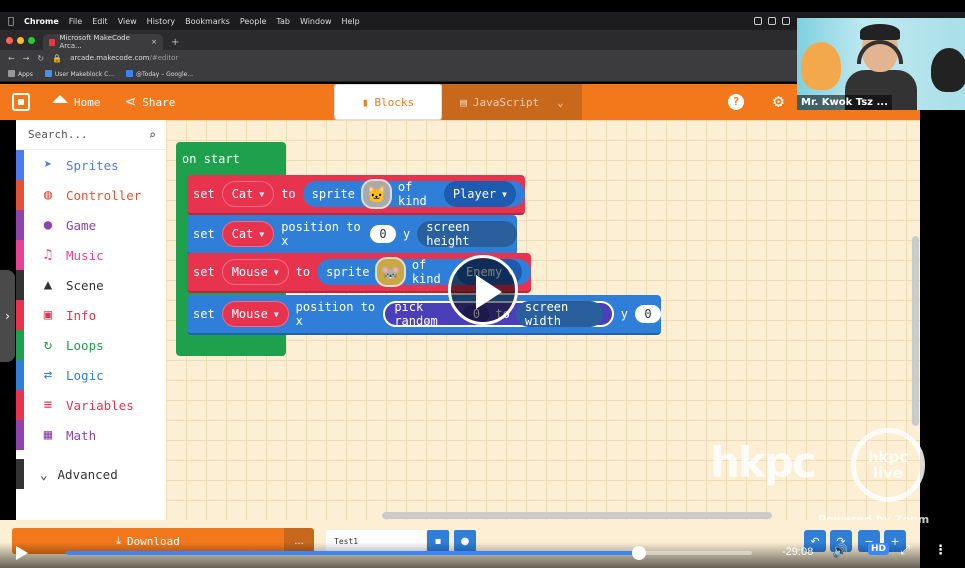 The image size is (965, 568). What do you see at coordinates (283, 21) in the screenshot?
I see `menu-tab: Tab` at bounding box center [283, 21].